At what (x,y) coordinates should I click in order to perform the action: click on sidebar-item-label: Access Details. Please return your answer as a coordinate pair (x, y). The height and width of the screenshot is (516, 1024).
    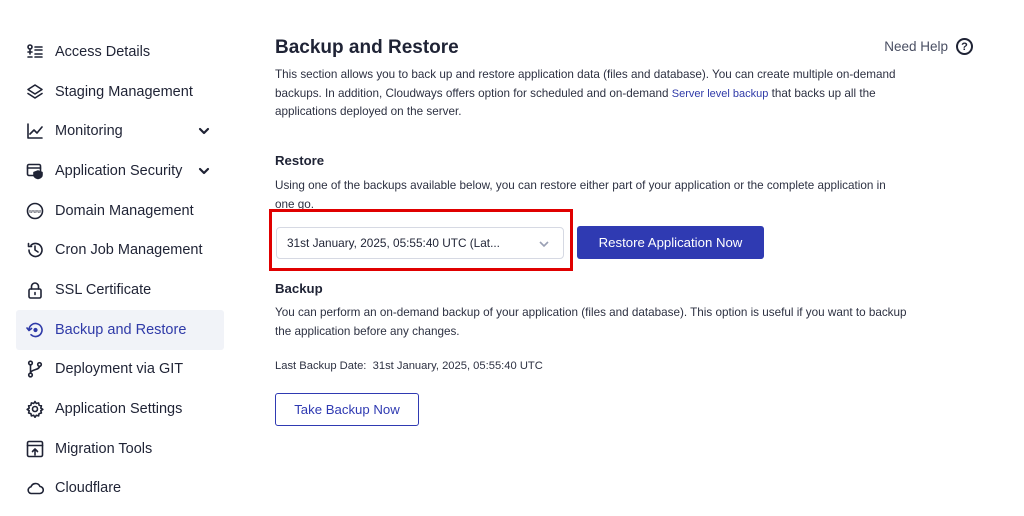
    Looking at the image, I should click on (103, 51).